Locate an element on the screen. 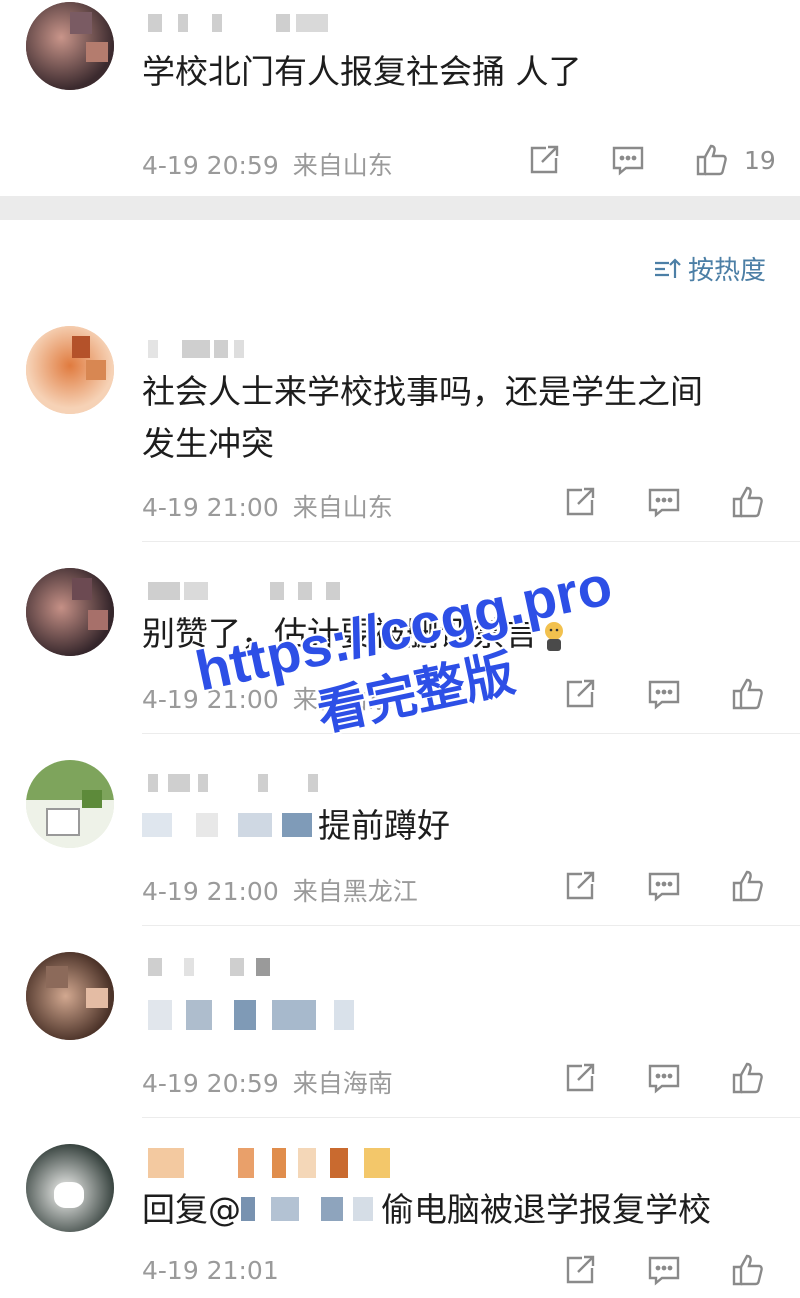 The image size is (800, 1298). post-time: 4-19 20:59 is located at coordinates (210, 165).